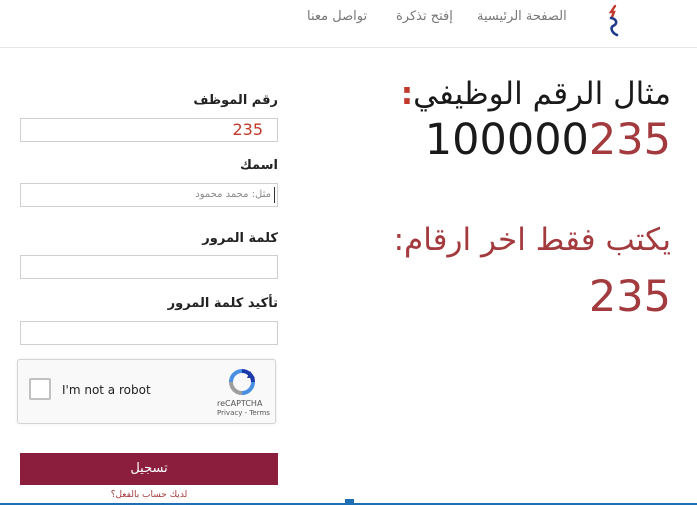 This screenshot has width=697, height=505. I want to click on bottom-handle, so click(349, 502).